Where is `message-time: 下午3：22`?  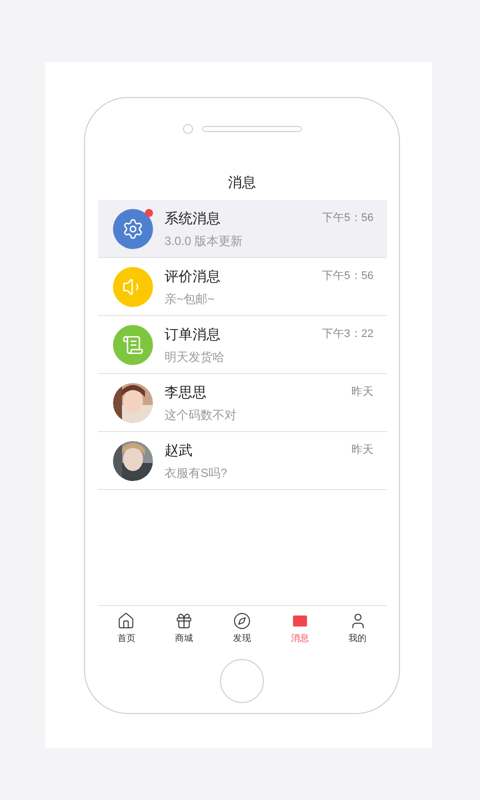
message-time: 下午3：22 is located at coordinates (348, 334).